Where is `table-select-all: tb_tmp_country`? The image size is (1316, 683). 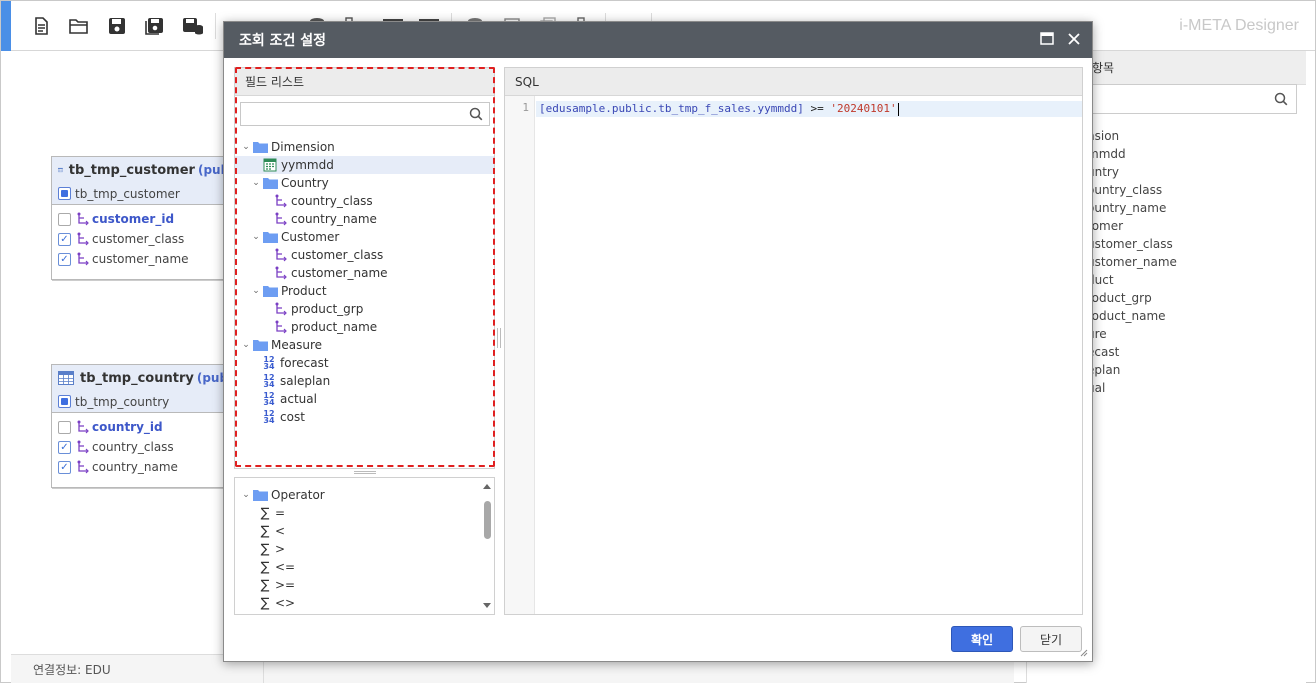 table-select-all: tb_tmp_country is located at coordinates (151, 402).